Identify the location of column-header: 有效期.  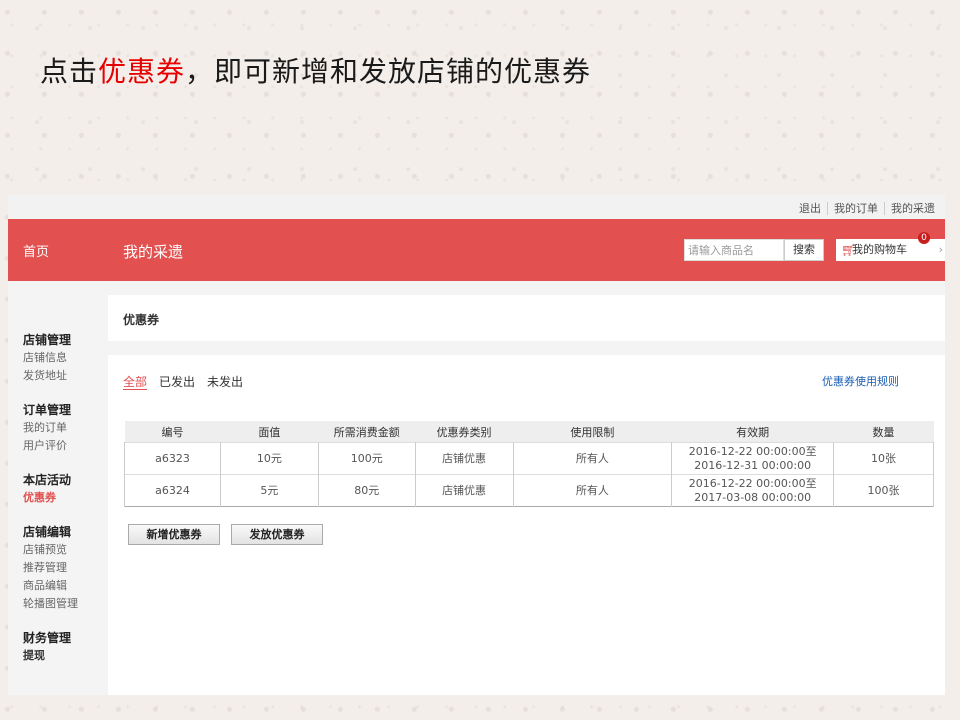
(752, 432).